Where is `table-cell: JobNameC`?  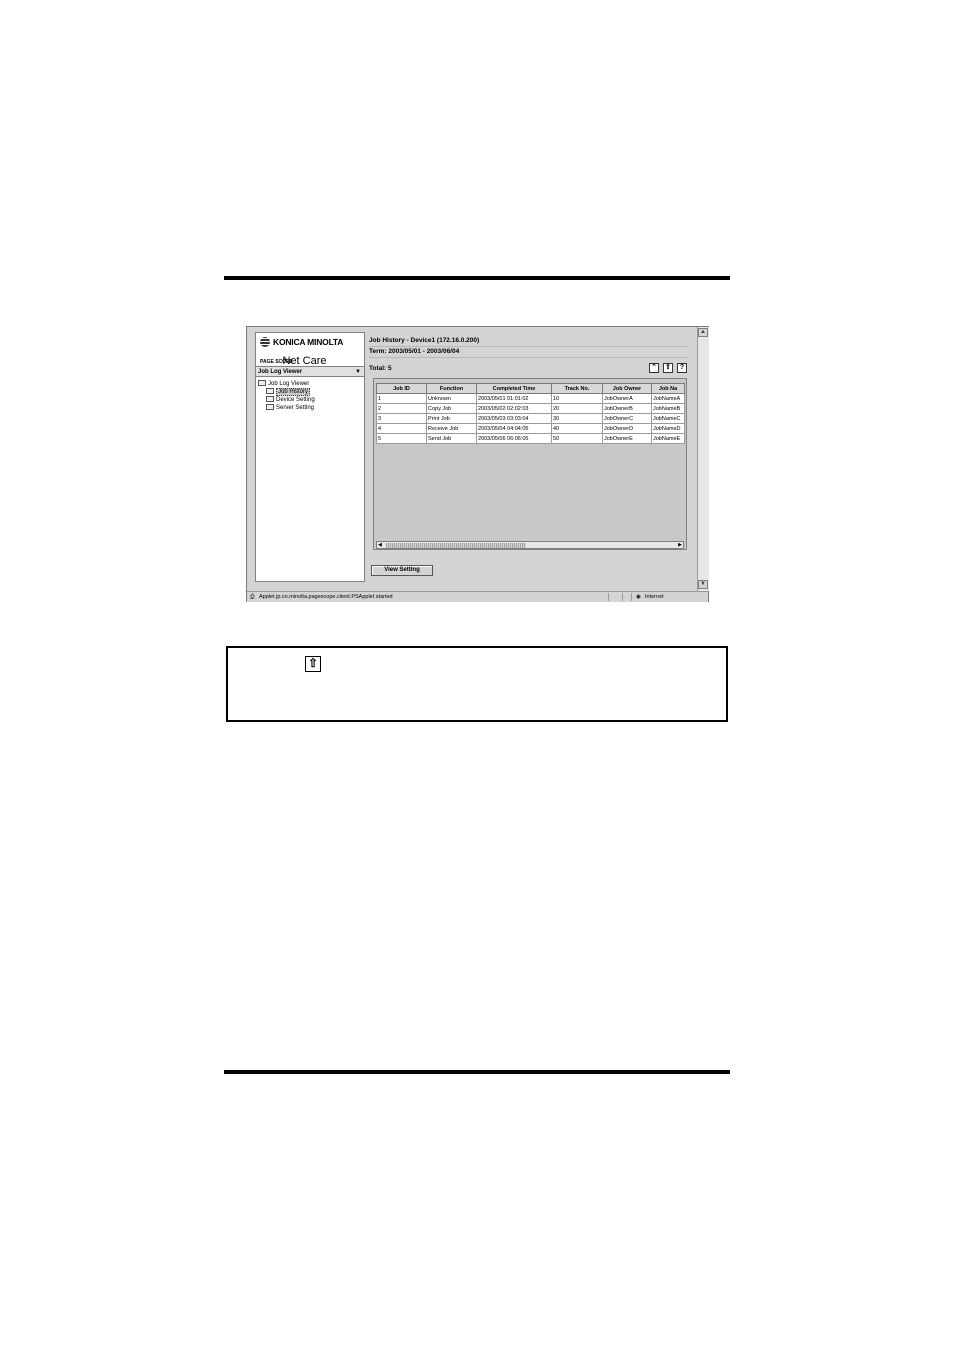
table-cell: JobNameC is located at coordinates (668, 418).